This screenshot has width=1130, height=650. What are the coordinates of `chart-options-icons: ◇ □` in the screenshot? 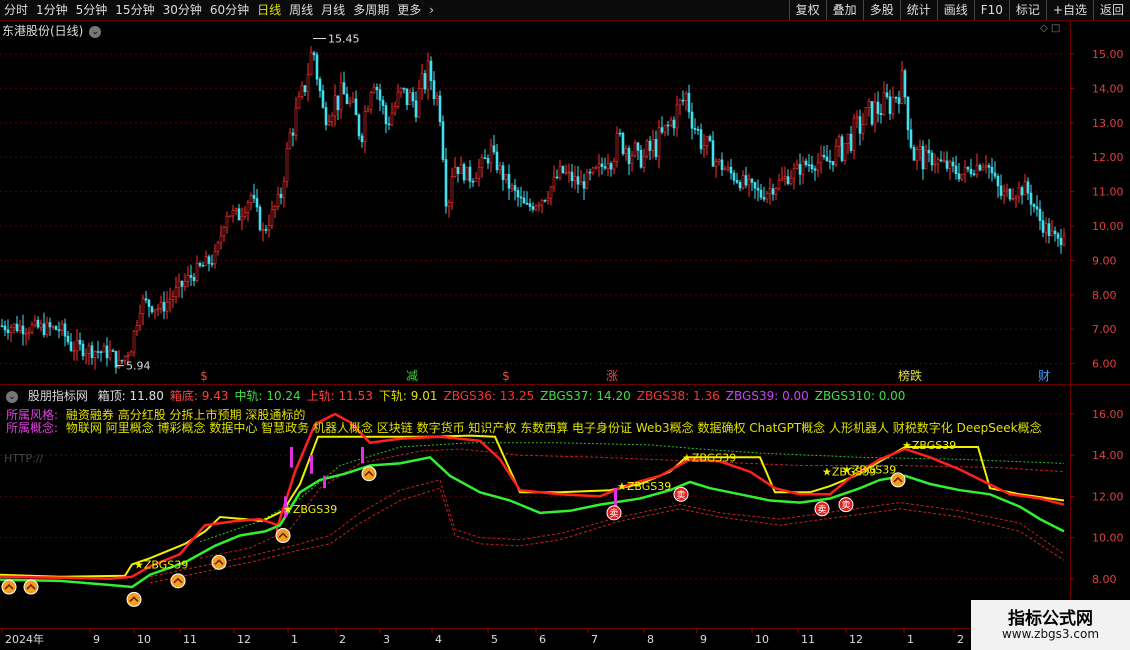 It's located at (1050, 28).